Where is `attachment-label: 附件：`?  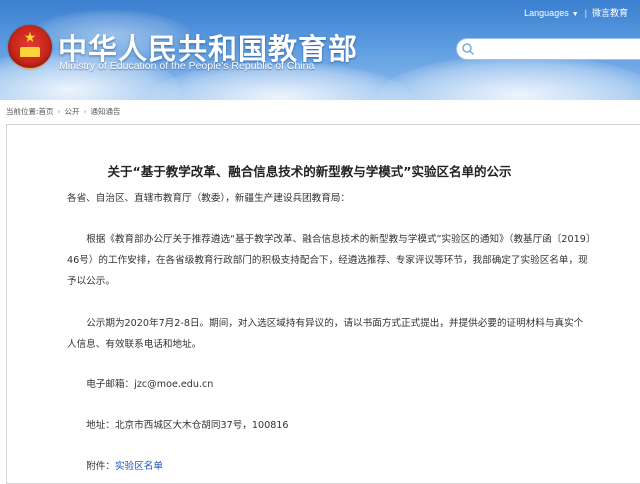 attachment-label: 附件： is located at coordinates (100, 466).